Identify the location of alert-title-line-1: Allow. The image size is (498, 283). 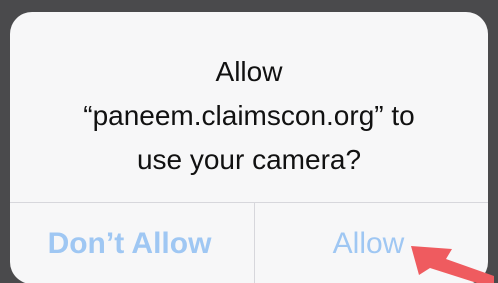
(249, 71).